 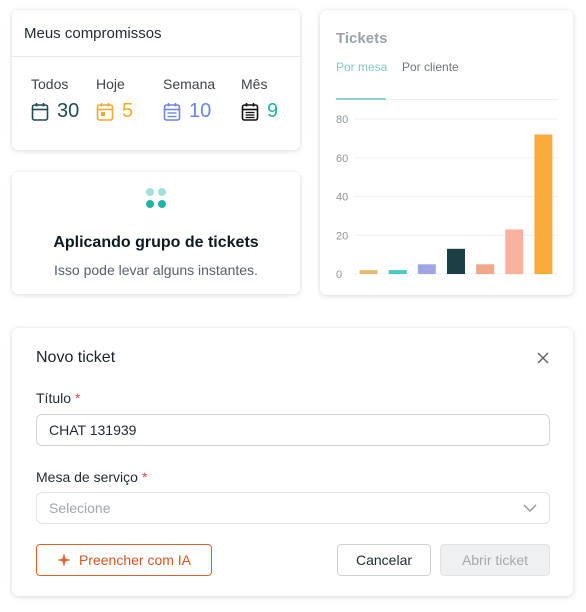 I want to click on fill-with-ai-button: Preencher com IA, so click(x=124, y=560).